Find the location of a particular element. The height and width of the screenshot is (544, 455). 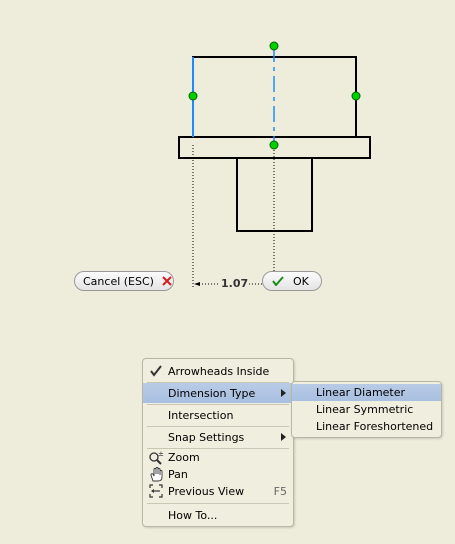

grip-handle-left is located at coordinates (193, 96).